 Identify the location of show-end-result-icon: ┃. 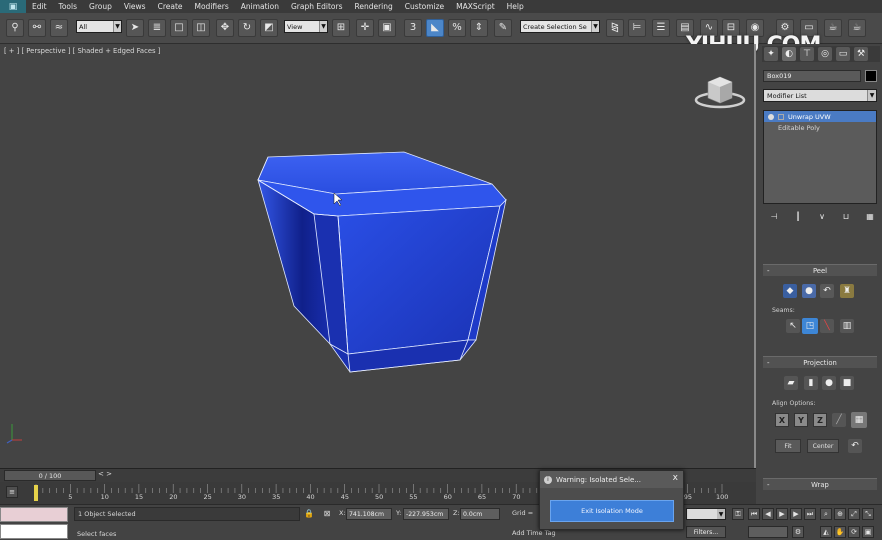
(798, 216).